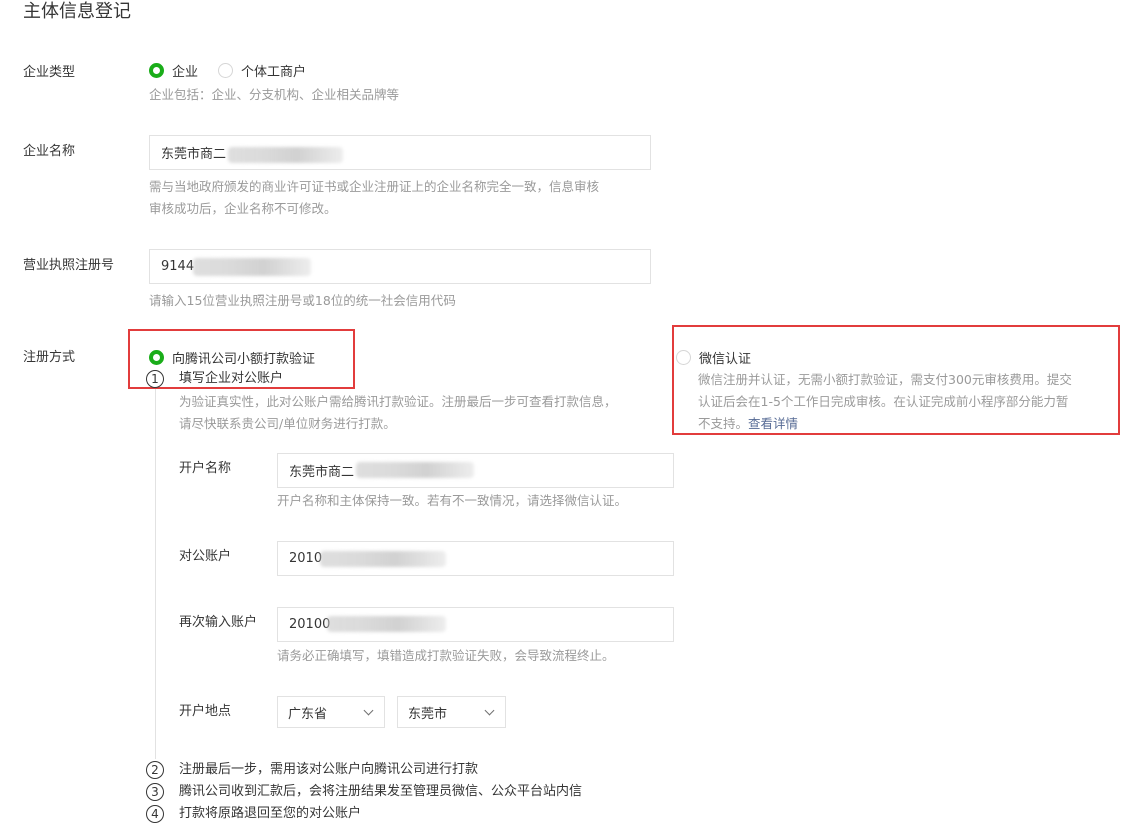  I want to click on radio-wechat-auth: 微信认证, so click(713, 357).